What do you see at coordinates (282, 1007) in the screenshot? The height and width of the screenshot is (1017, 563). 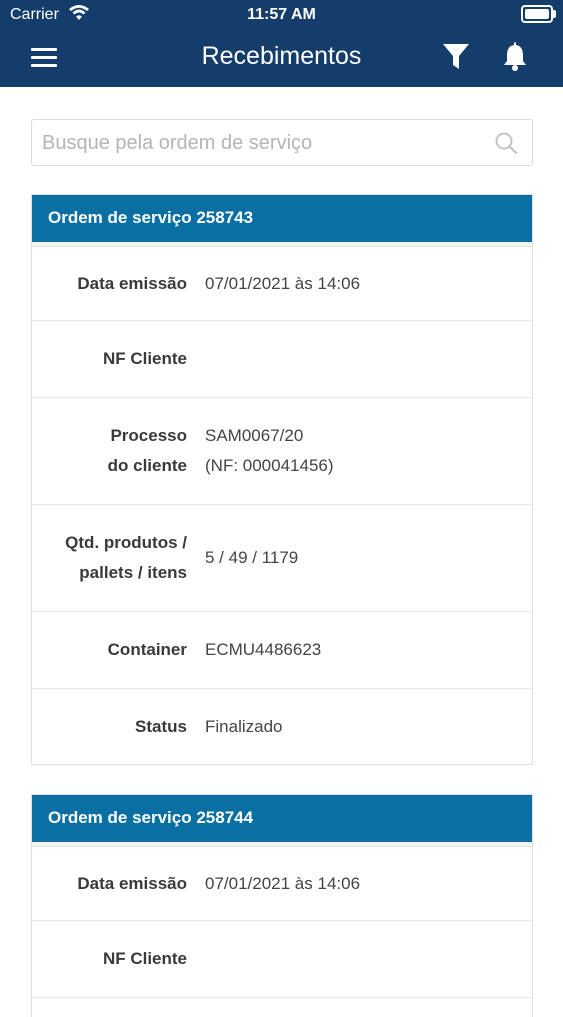 I see `field-next` at bounding box center [282, 1007].